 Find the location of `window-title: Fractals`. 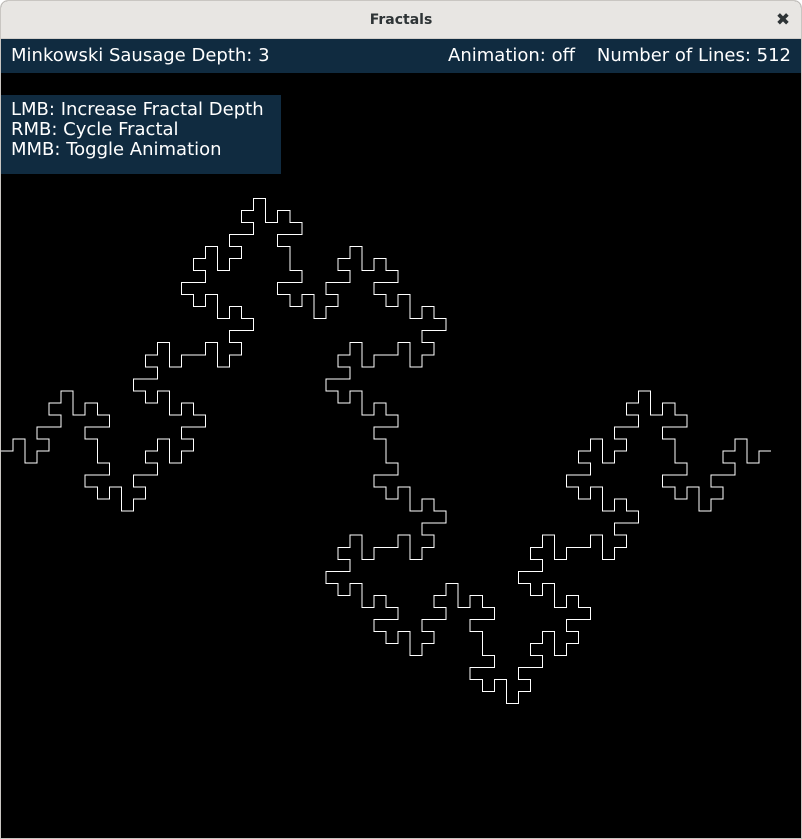

window-title: Fractals is located at coordinates (401, 20).